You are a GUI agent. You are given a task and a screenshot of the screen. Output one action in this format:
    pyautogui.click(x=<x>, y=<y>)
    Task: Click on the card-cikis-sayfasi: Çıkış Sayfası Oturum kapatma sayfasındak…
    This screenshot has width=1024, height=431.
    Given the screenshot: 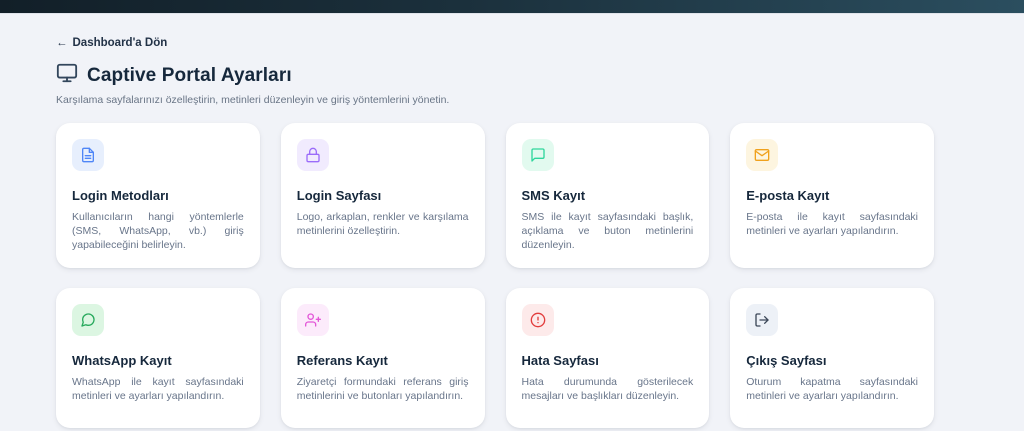 What is the action you would take?
    pyautogui.click(x=832, y=358)
    